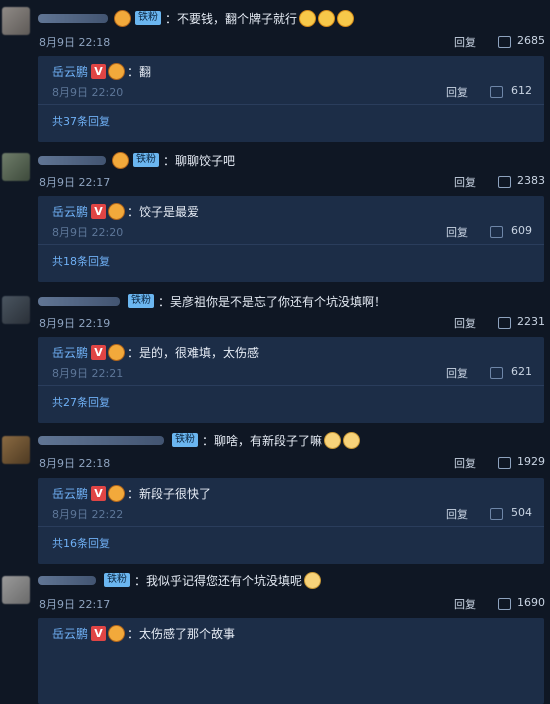  I want to click on like-count: 612, so click(521, 90).